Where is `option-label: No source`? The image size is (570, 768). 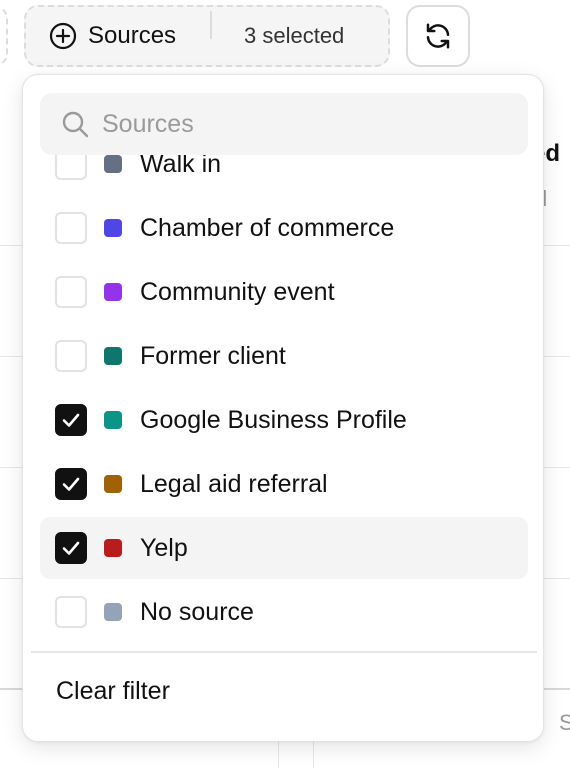 option-label: No source is located at coordinates (197, 611).